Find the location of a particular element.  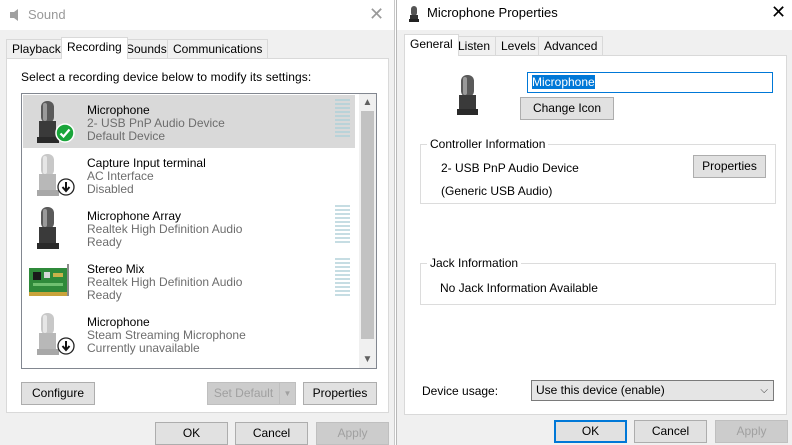

scroll-thumb is located at coordinates (367, 225).